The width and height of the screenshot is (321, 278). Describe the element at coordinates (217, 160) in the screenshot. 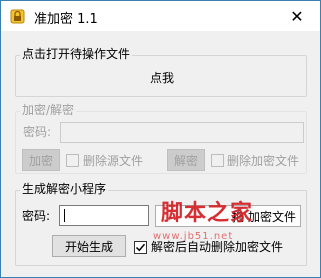

I see `delete-encrypted-checkbox` at that location.